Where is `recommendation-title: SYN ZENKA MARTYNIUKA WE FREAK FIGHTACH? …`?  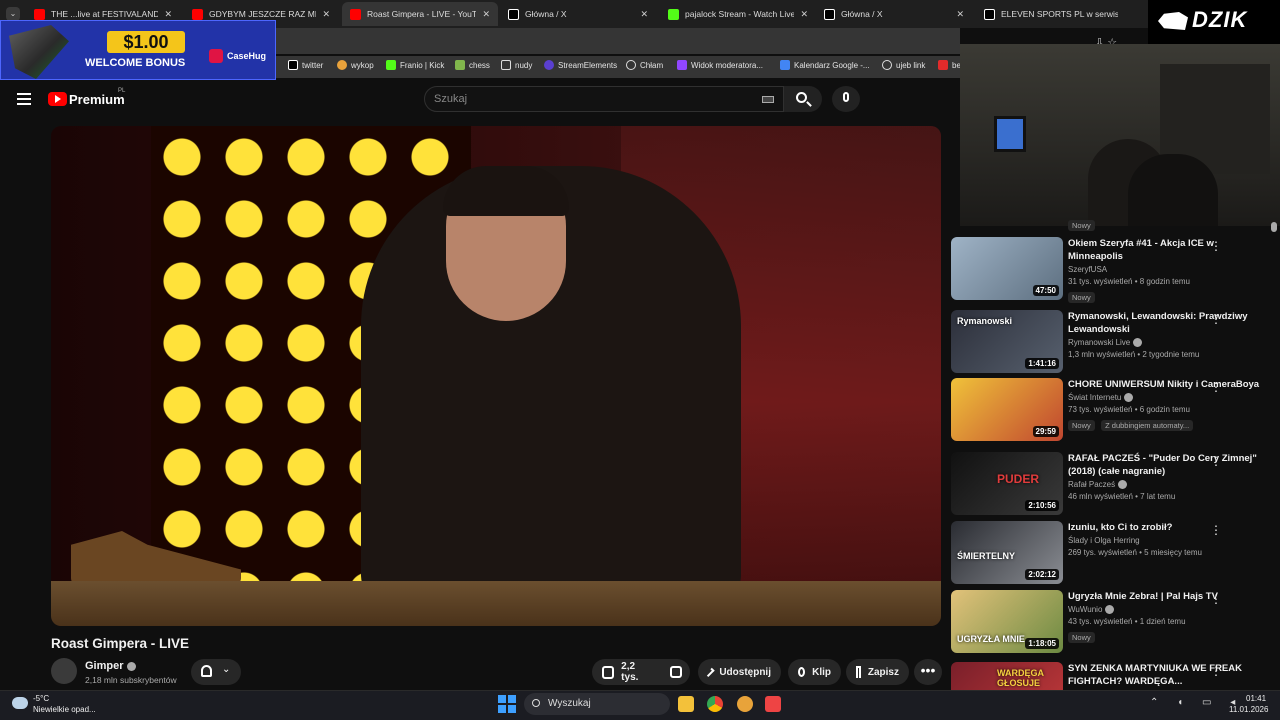
recommendation-title: SYN ZENKA MARTYNIUKA WE FREAK FIGHTACH? … is located at coordinates (1165, 675).